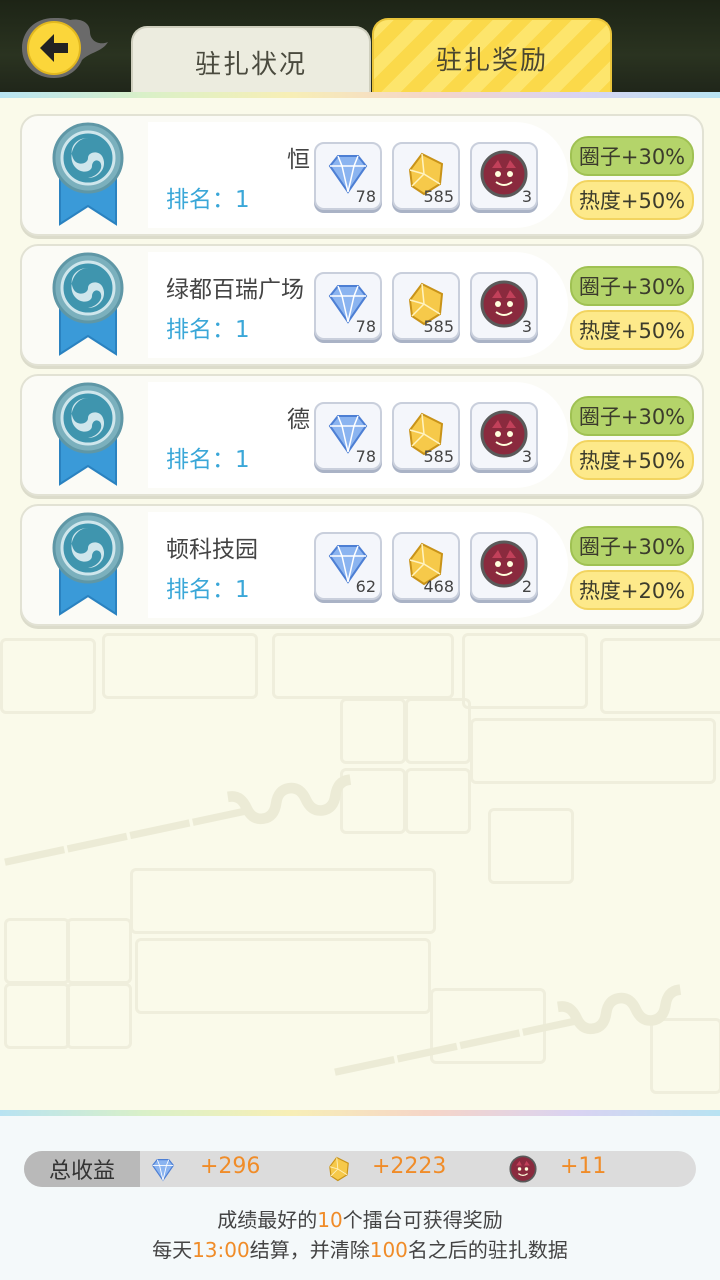  What do you see at coordinates (172, 1250) in the screenshot?
I see `note-text: 每天` at bounding box center [172, 1250].